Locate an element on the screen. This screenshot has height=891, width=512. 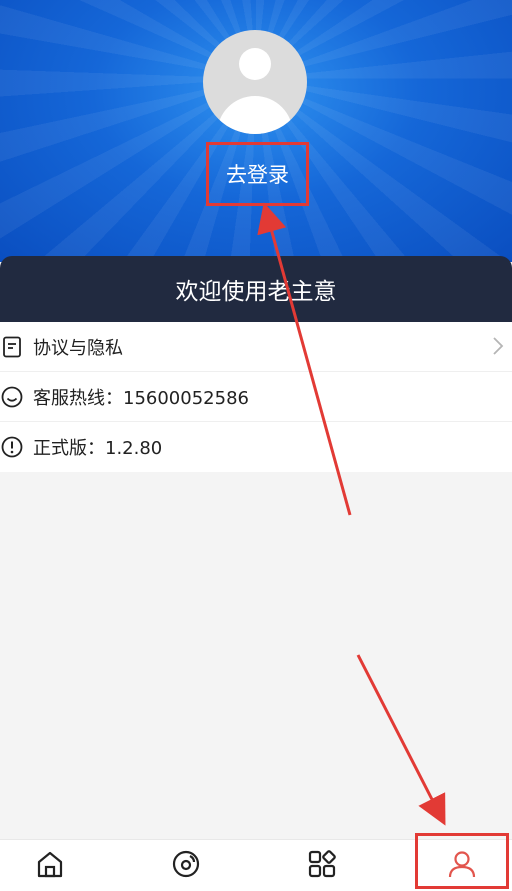
tab-home is located at coordinates (50, 865).